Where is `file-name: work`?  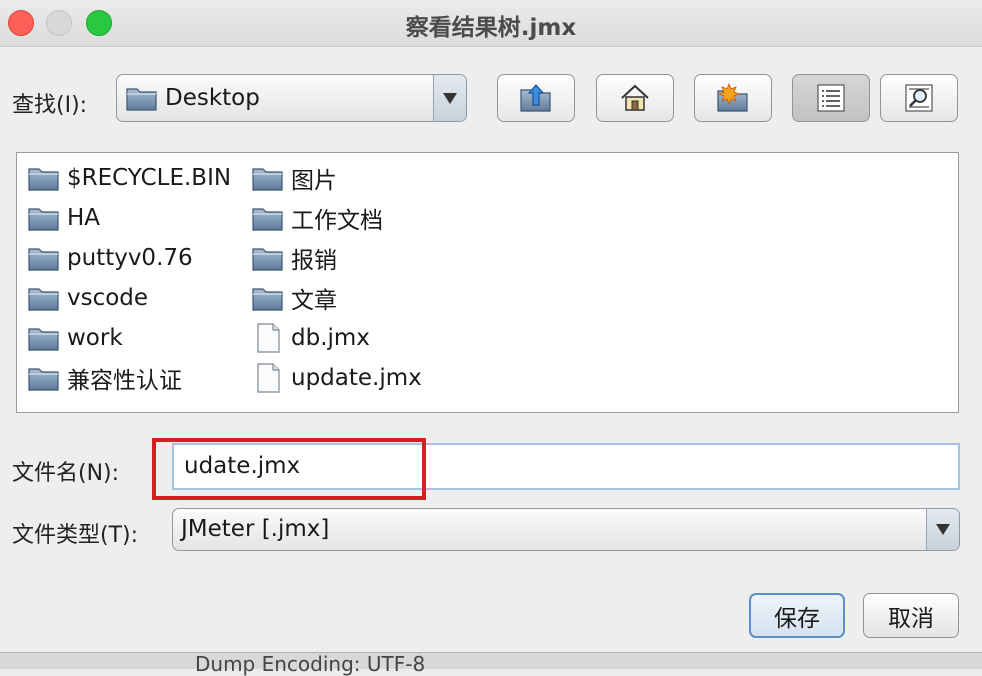 file-name: work is located at coordinates (95, 338).